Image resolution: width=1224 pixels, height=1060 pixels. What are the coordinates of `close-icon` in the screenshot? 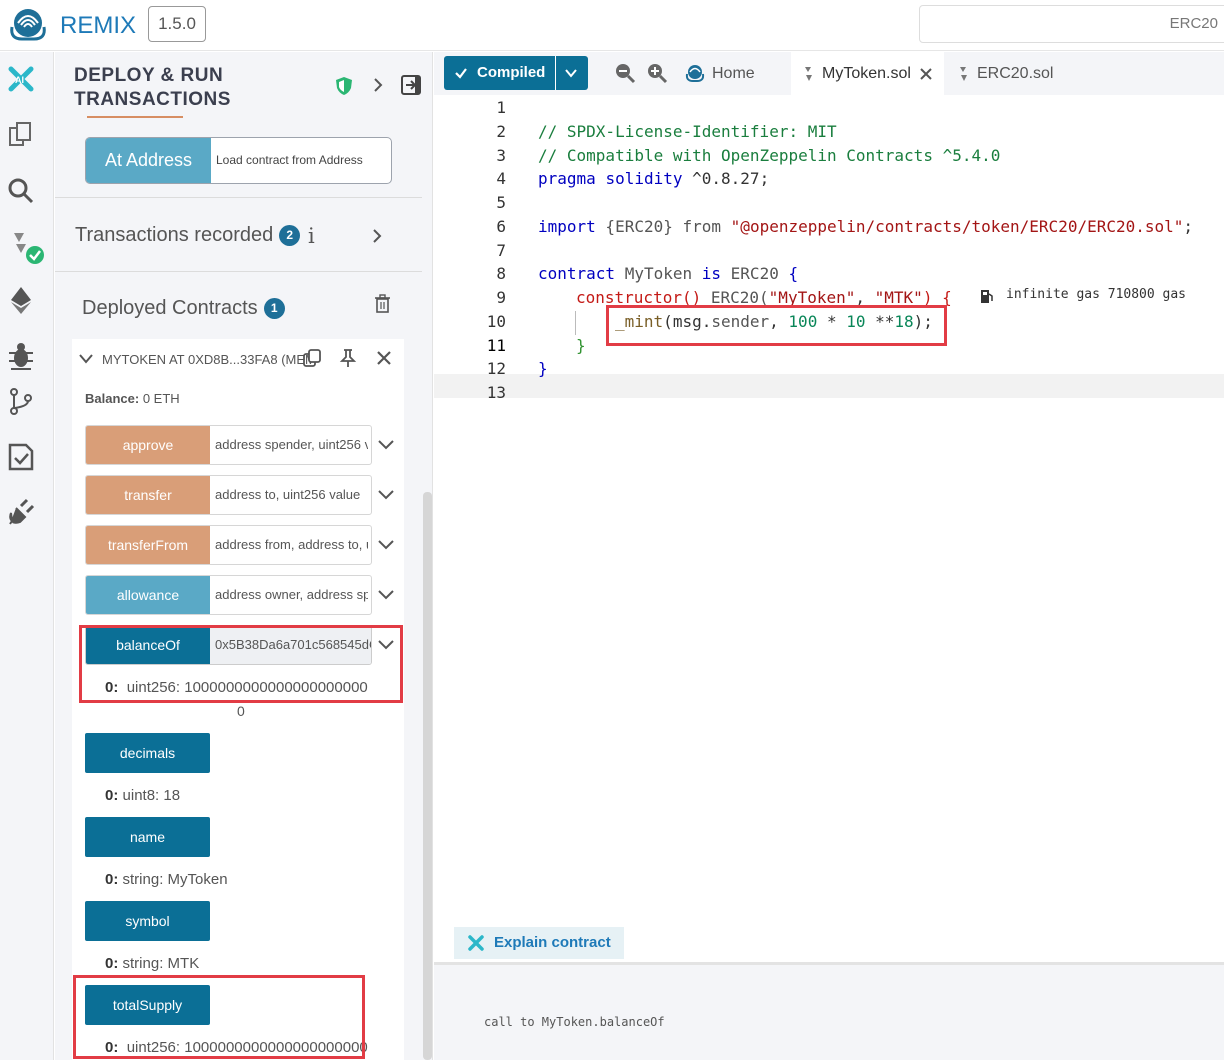 It's located at (384, 358).